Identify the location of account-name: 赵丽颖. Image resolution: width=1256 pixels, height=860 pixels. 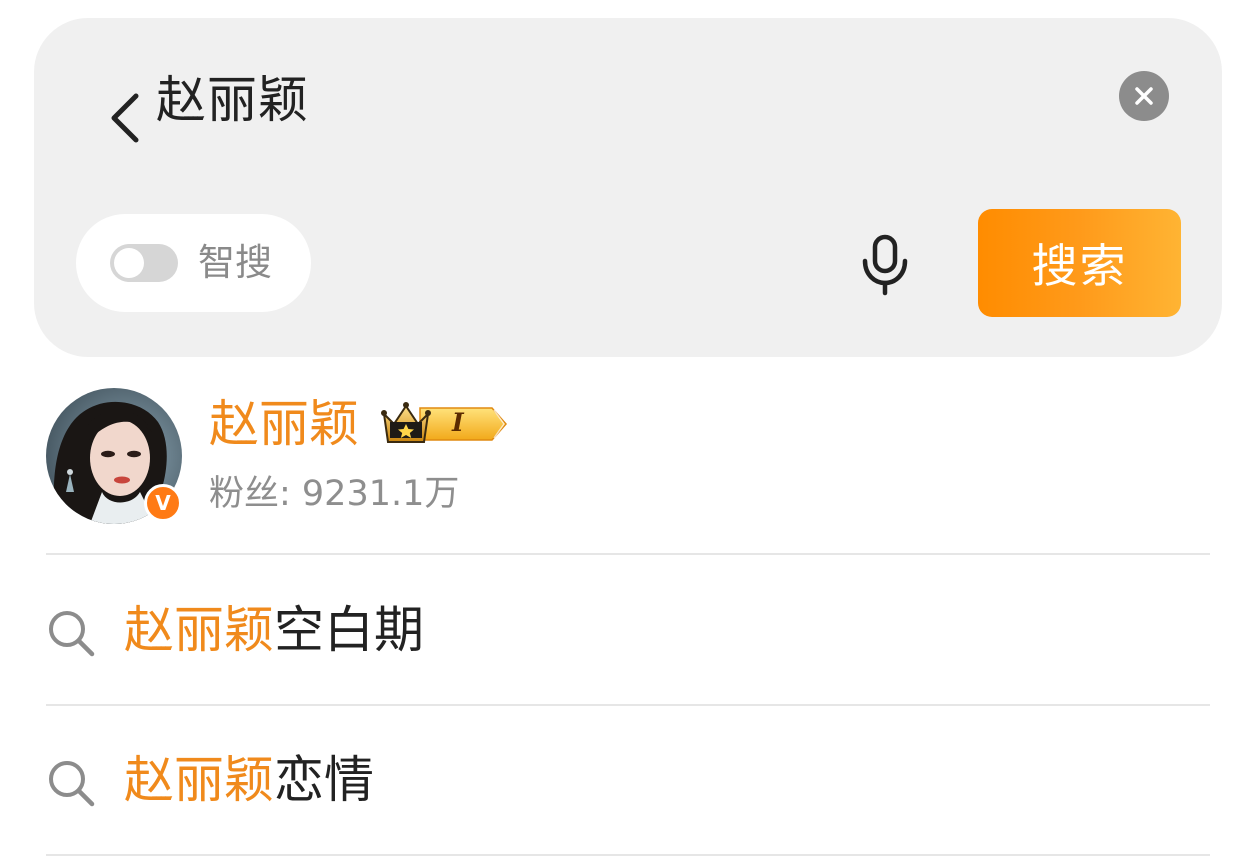
(284, 424).